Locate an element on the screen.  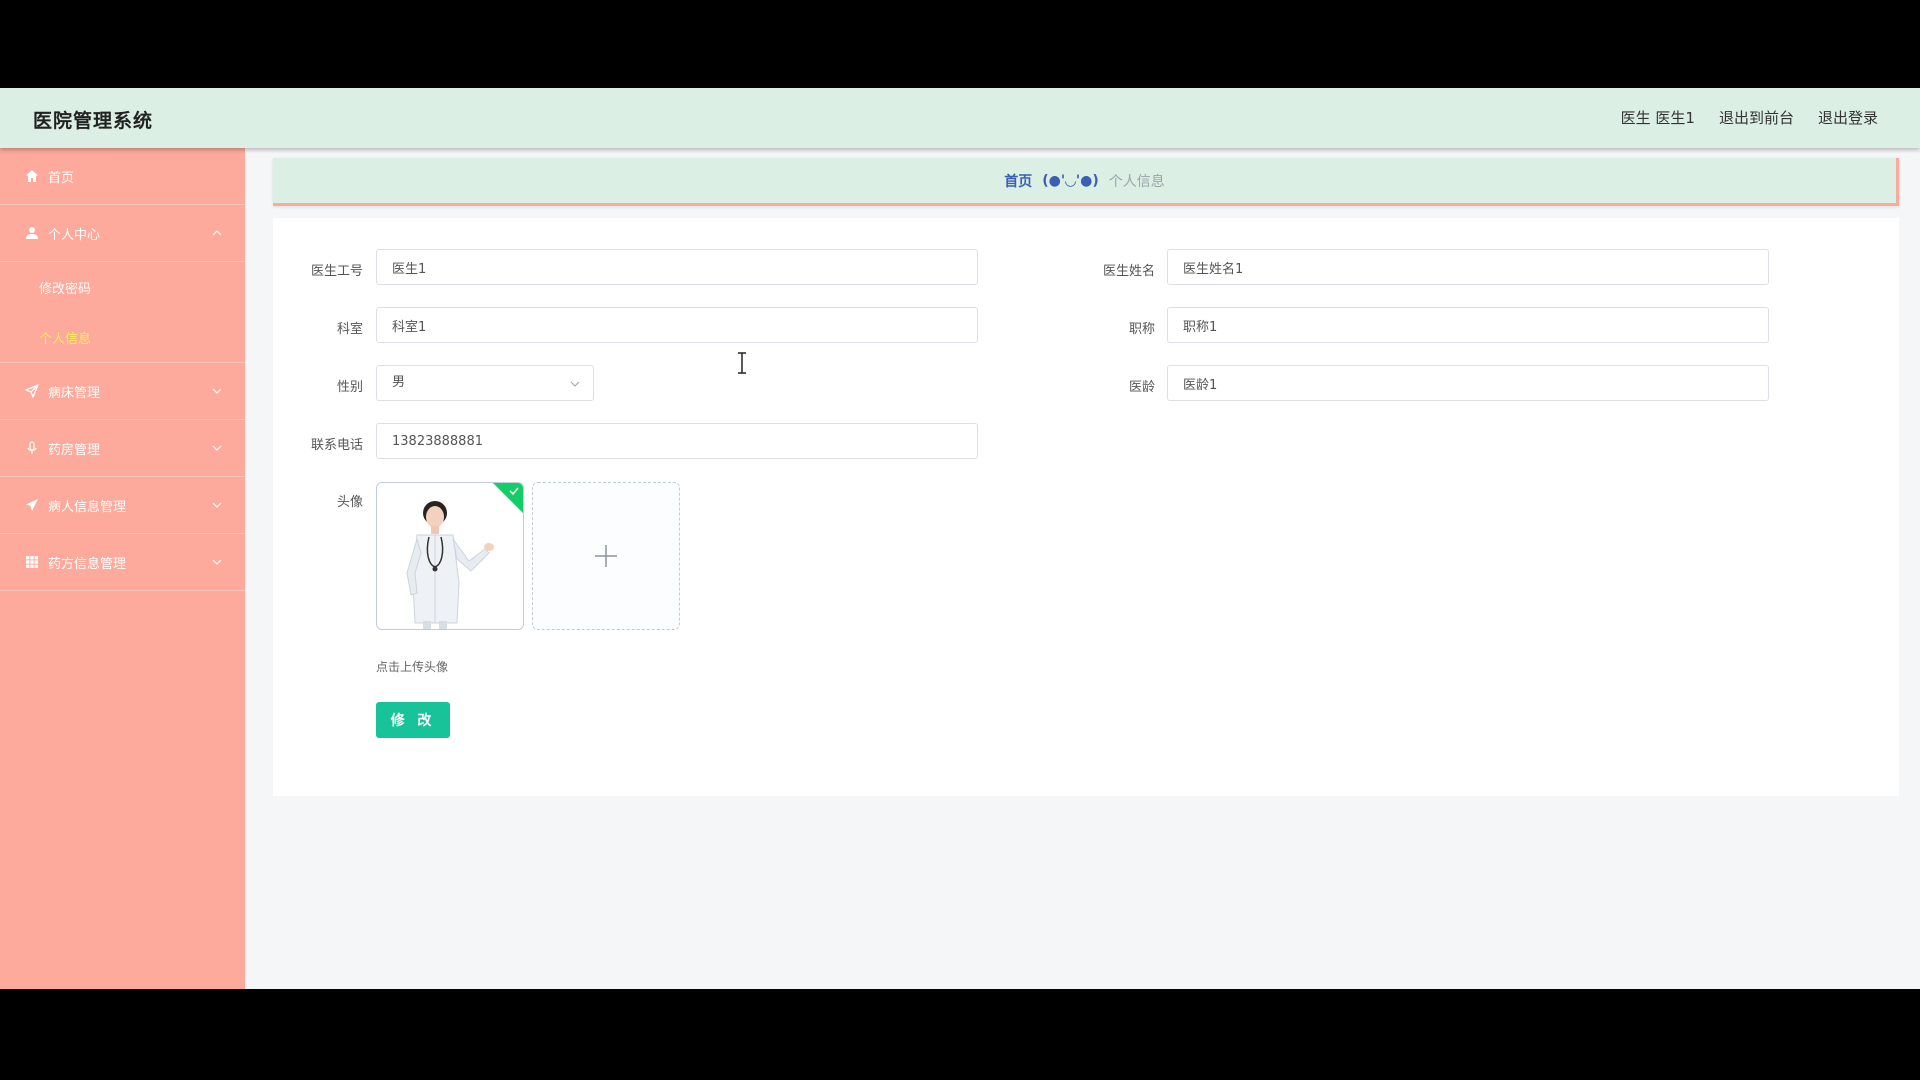
sidebar-item-label: 药方信息管理 is located at coordinates (87, 564).